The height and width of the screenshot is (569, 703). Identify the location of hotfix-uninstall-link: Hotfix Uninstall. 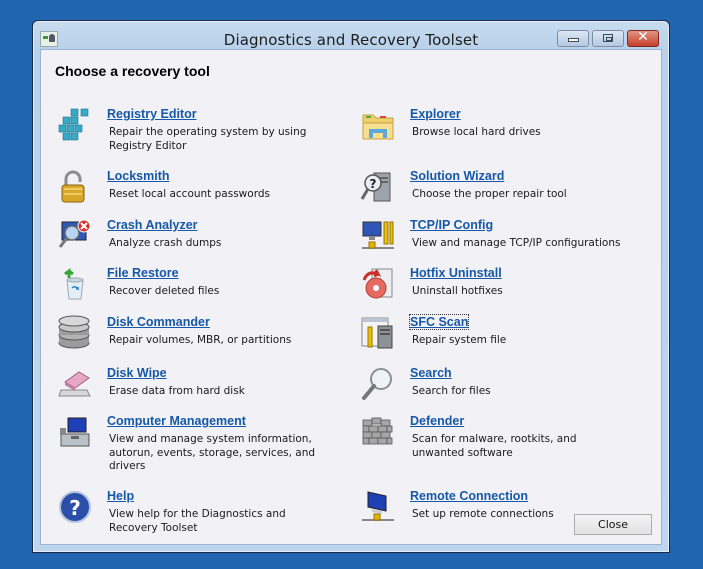
(456, 273).